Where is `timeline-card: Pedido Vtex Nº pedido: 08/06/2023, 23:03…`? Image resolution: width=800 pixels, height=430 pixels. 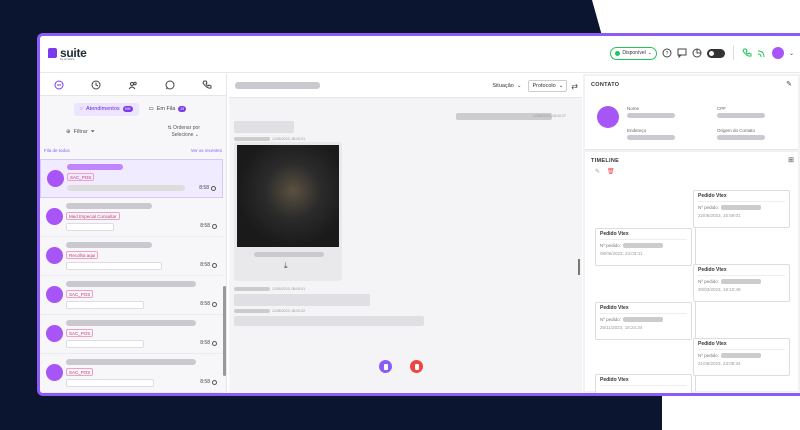 timeline-card: Pedido Vtex Nº pedido: 08/06/2023, 23:03… is located at coordinates (643, 247).